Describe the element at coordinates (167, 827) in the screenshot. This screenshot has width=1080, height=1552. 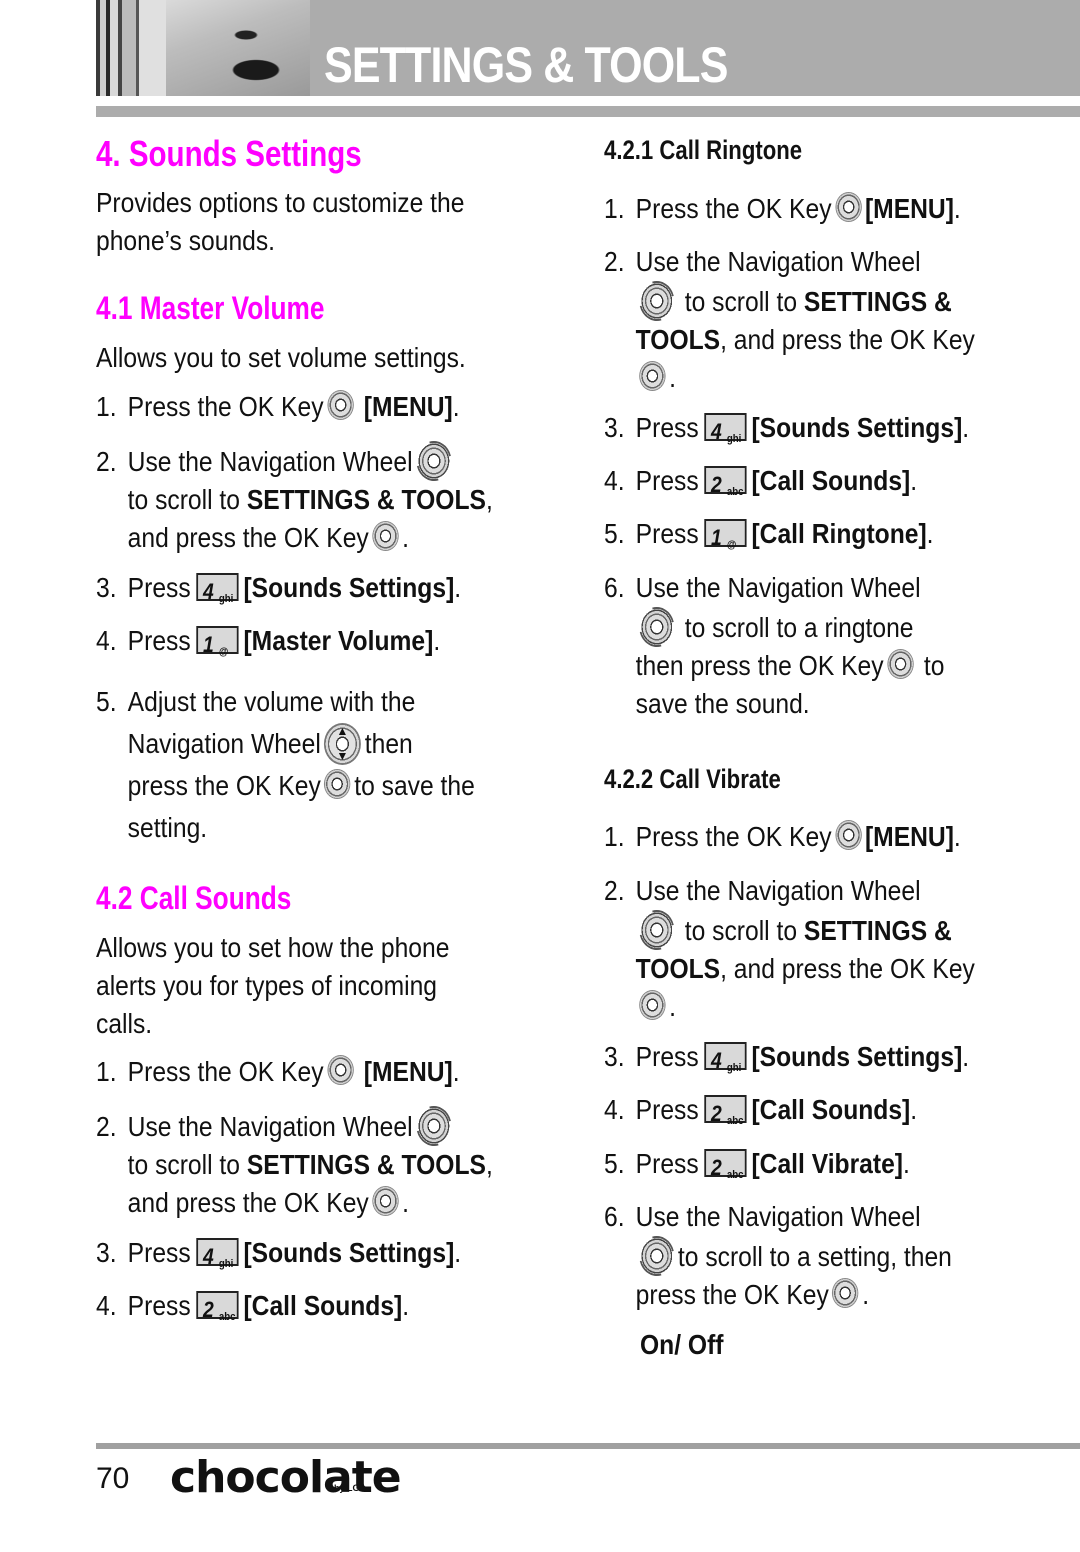
I see `step-text: setting.` at that location.